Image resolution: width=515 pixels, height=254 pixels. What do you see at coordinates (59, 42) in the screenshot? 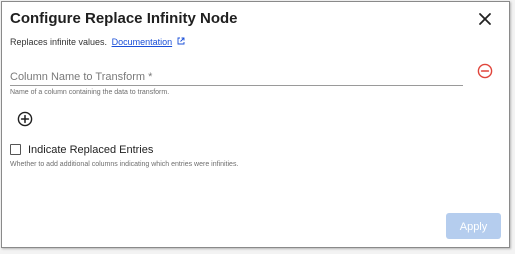
I see `subtitle-text: Replaces infinite values.` at bounding box center [59, 42].